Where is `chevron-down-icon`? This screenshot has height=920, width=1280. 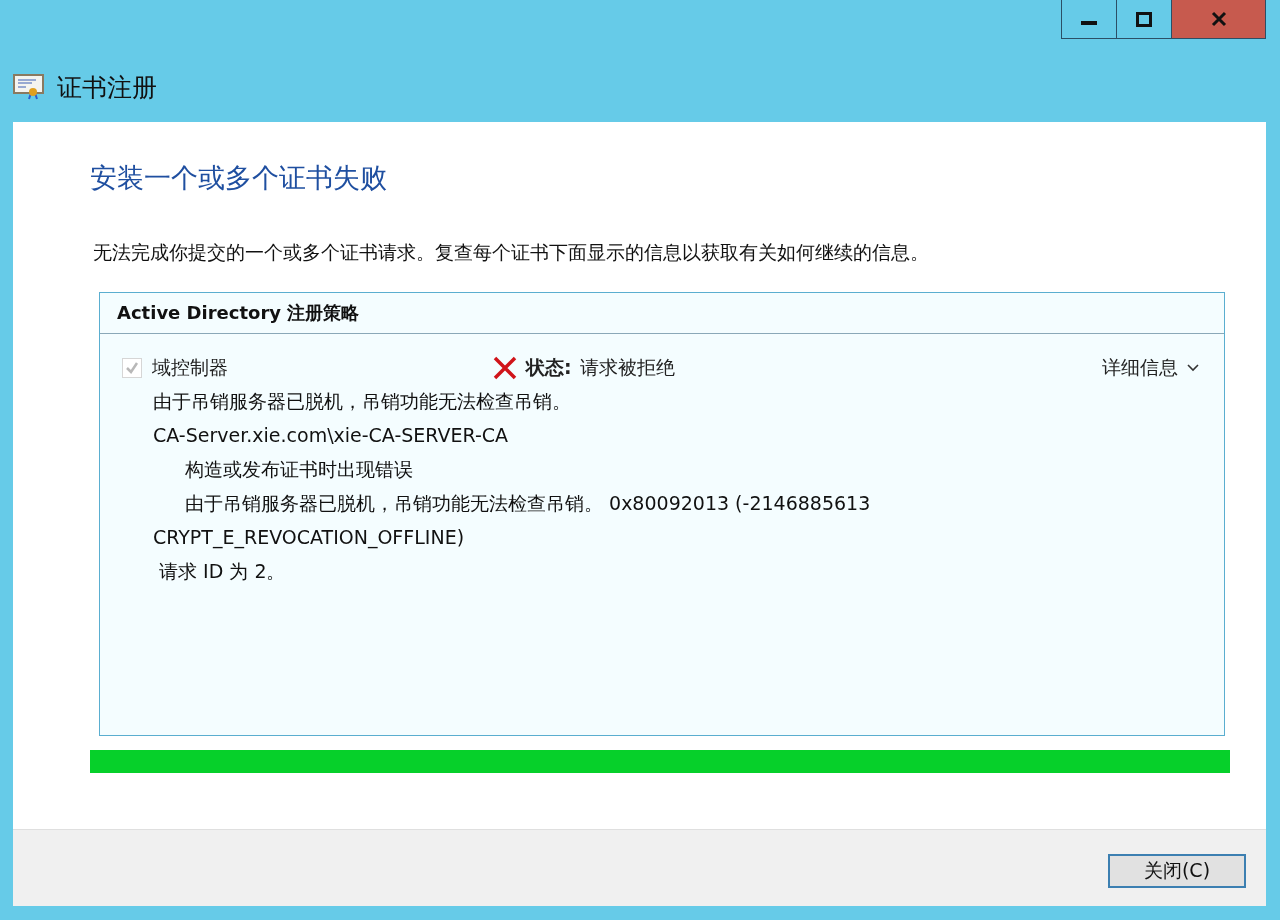
chevron-down-icon is located at coordinates (1193, 368).